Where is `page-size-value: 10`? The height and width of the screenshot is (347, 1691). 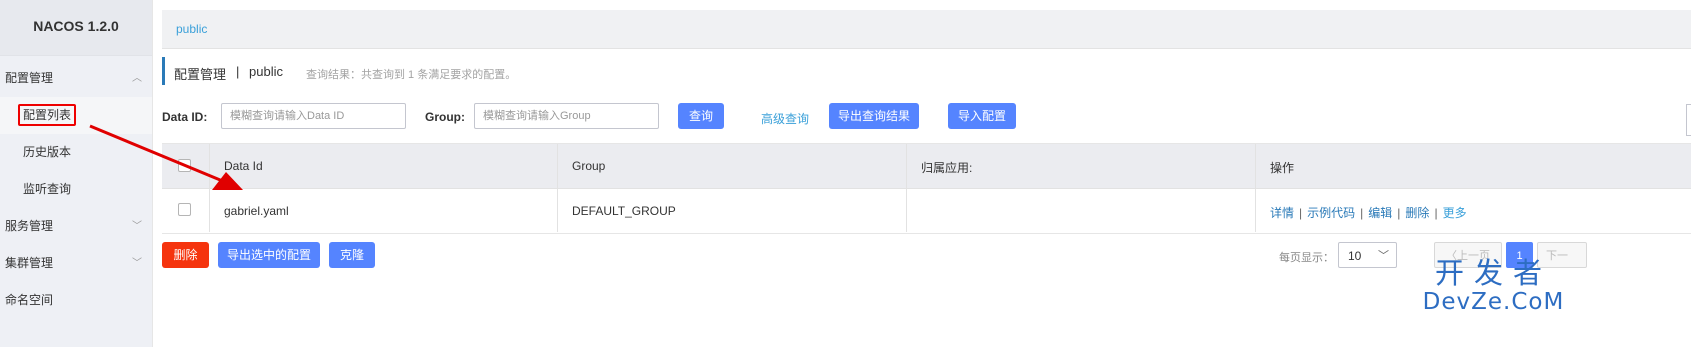 page-size-value: 10 is located at coordinates (1355, 256).